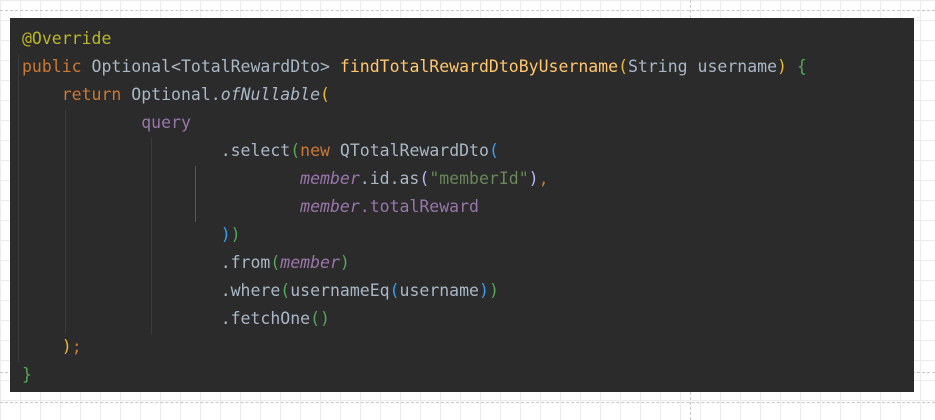 This screenshot has height=420, width=935. What do you see at coordinates (389, 178) in the screenshot?
I see `code-token: .id.as` at bounding box center [389, 178].